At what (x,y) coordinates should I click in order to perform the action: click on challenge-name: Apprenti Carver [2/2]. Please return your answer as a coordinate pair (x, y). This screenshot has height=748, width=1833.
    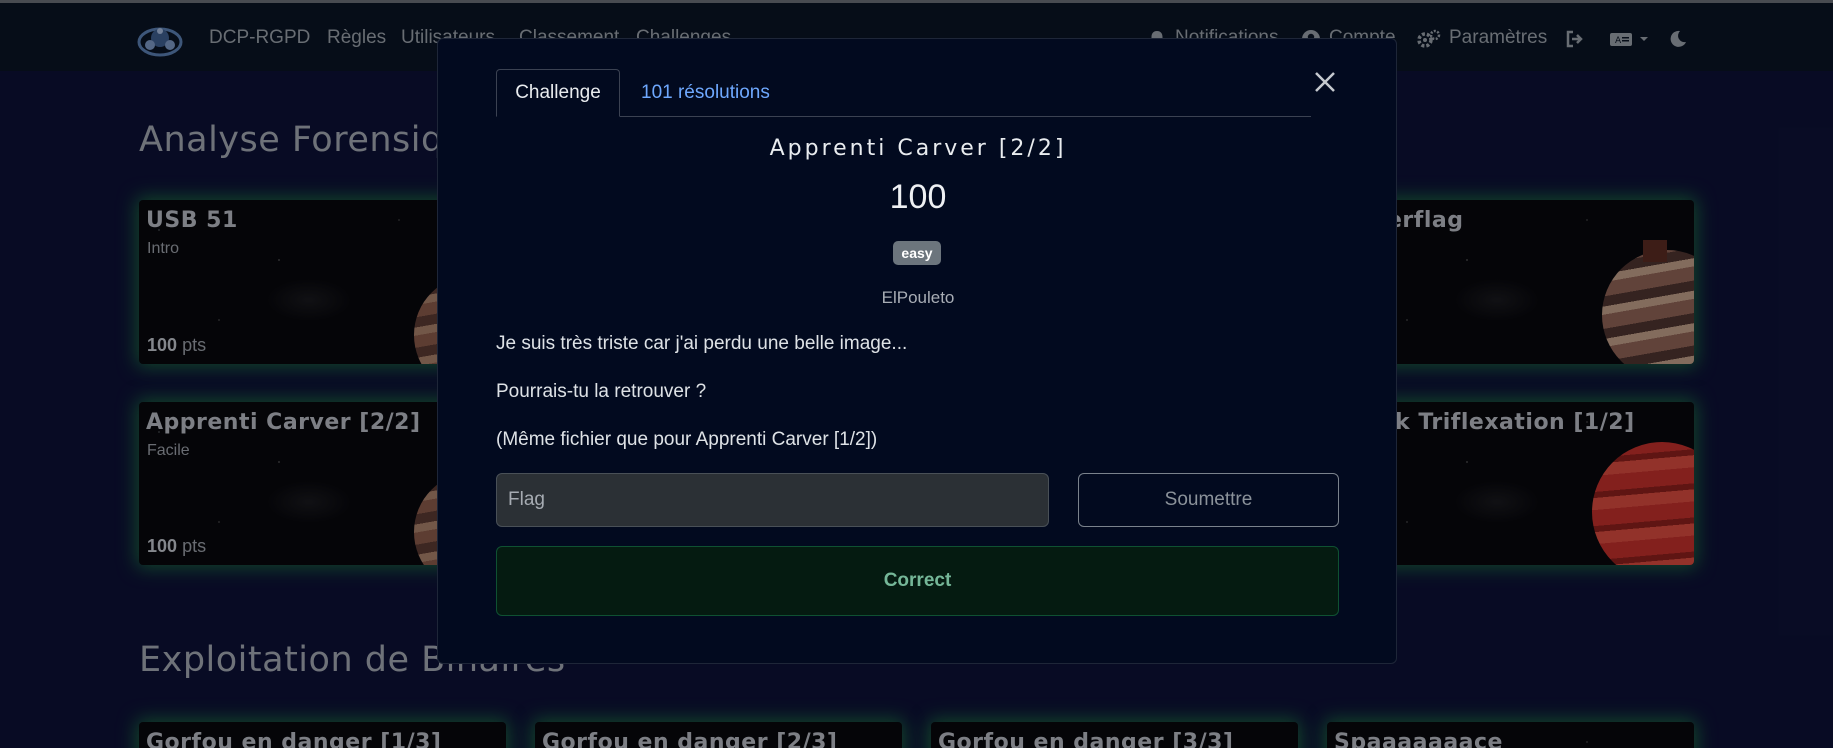
    Looking at the image, I should click on (918, 148).